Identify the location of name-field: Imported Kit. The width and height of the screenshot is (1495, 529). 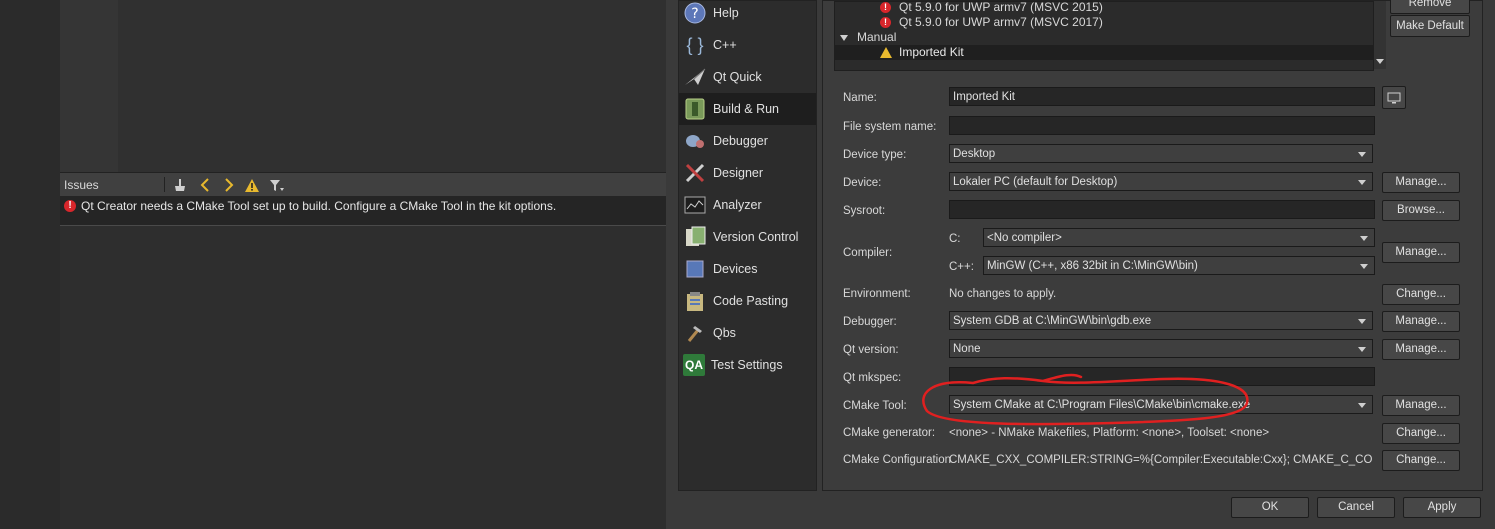
(1162, 96).